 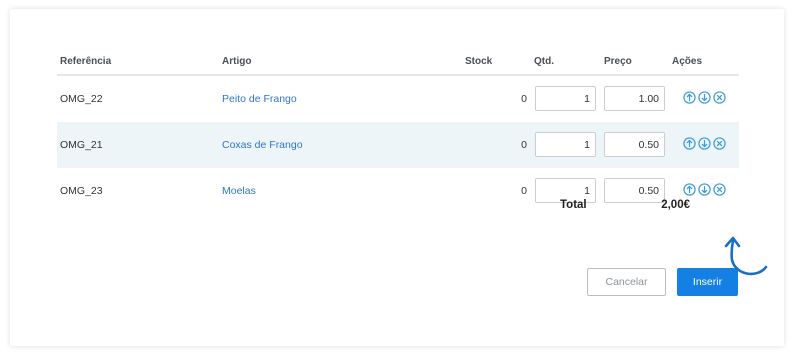 I want to click on row-ref: OMG_23, so click(x=81, y=191).